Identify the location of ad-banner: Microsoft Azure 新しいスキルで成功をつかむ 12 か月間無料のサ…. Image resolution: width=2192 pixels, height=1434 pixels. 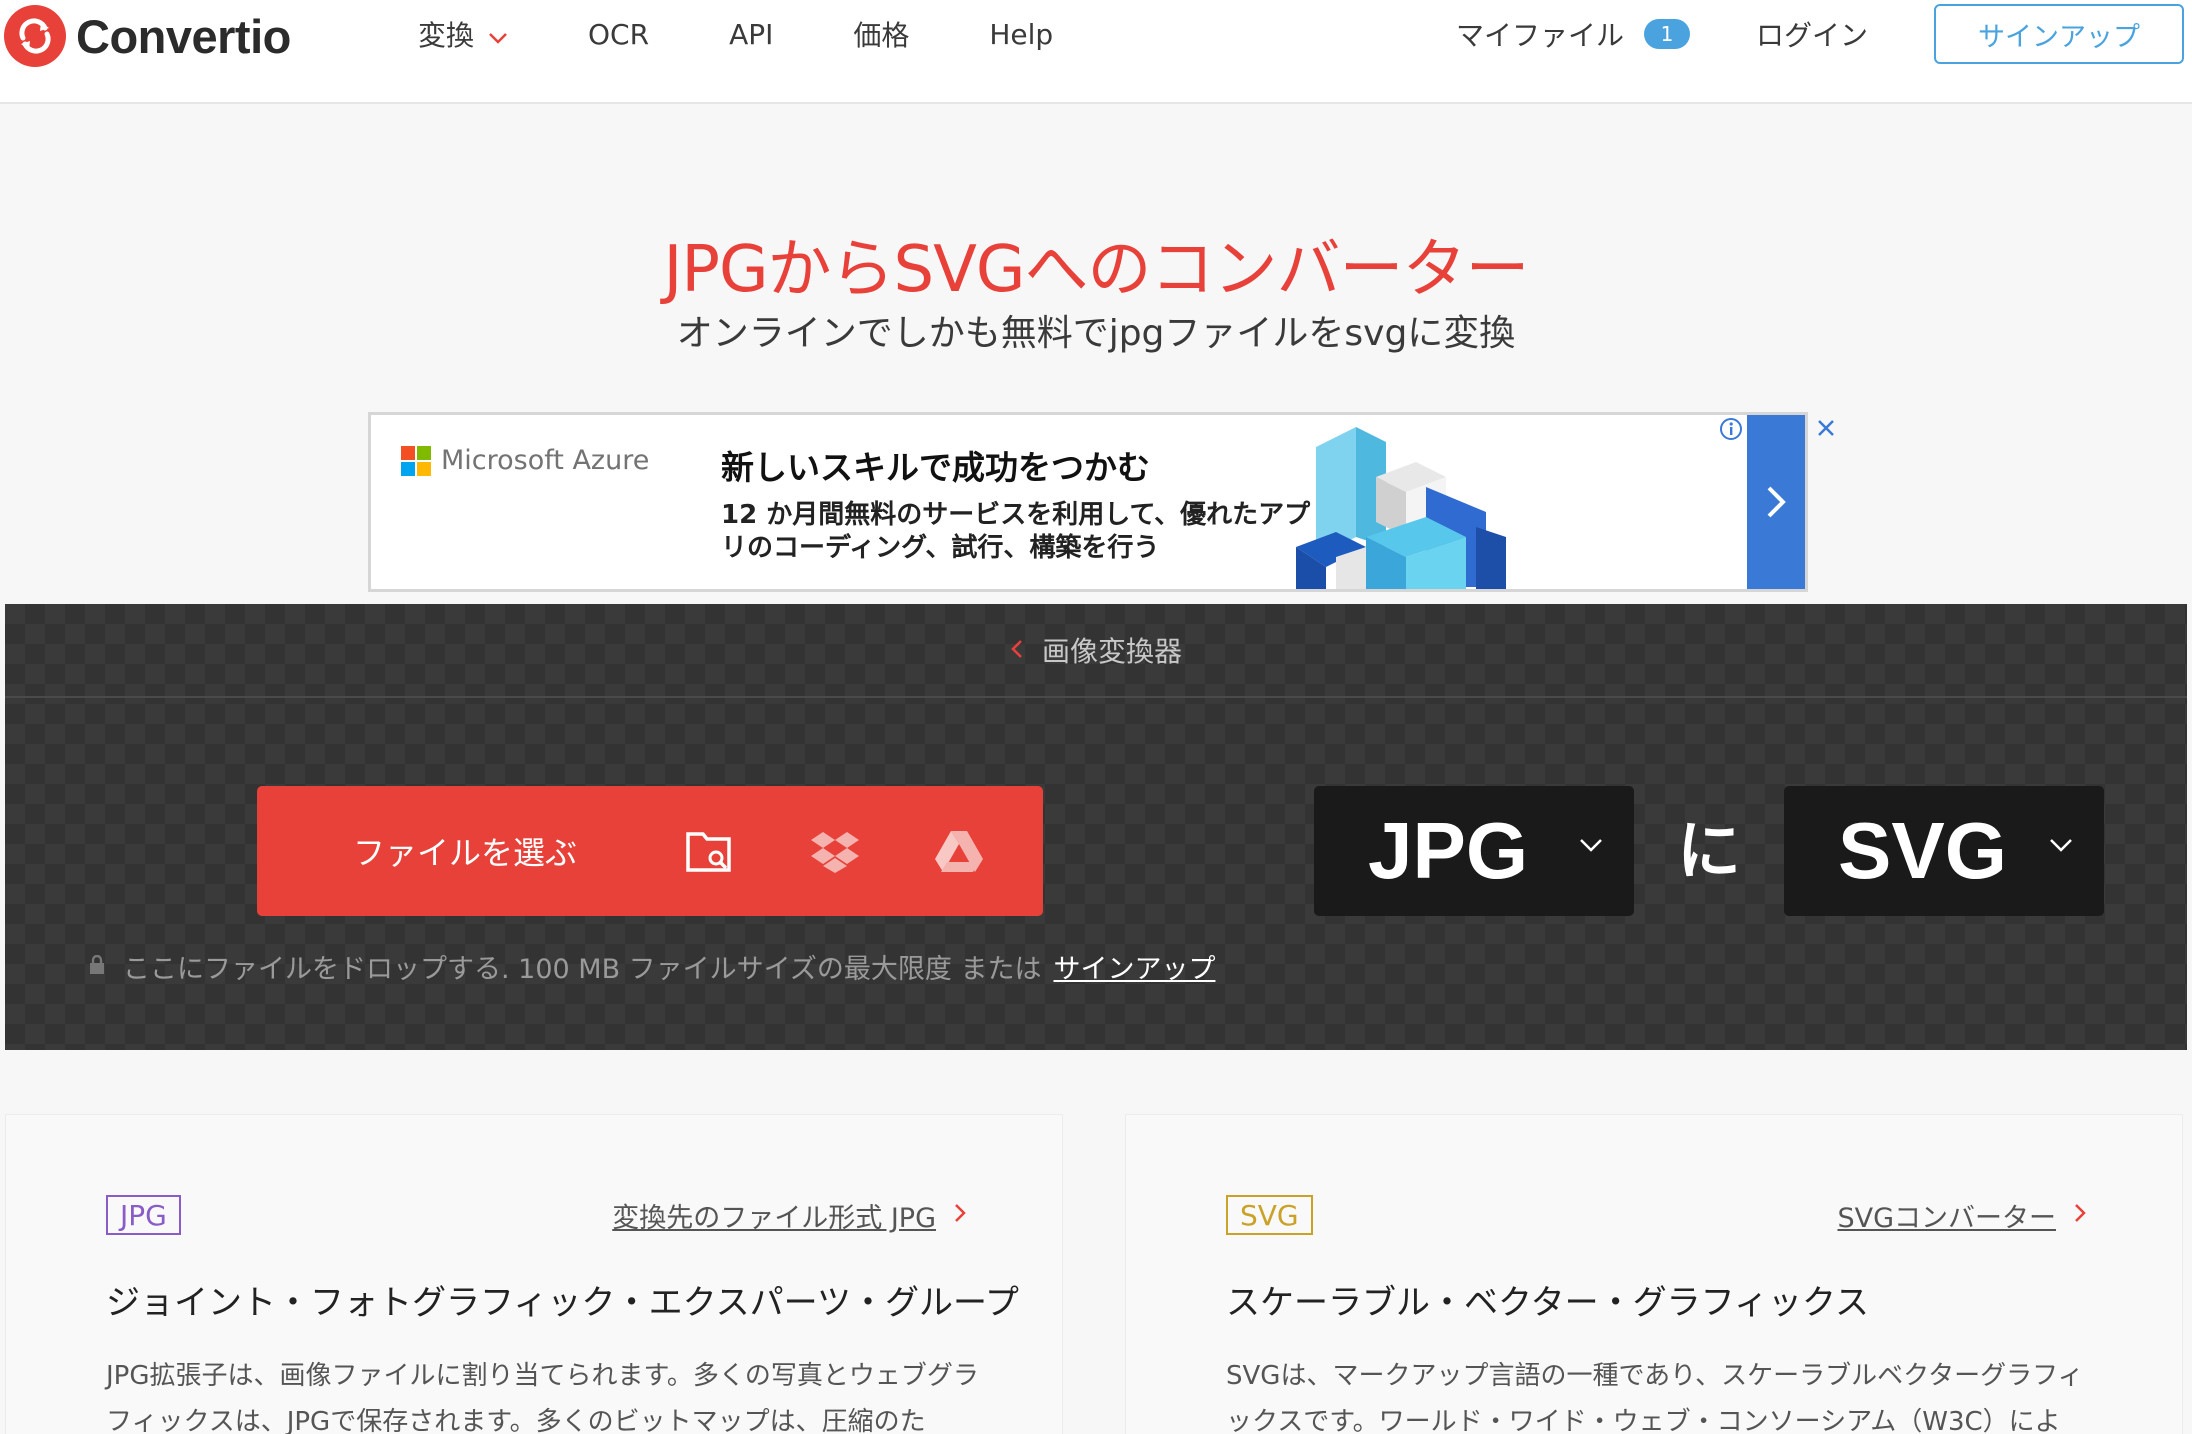
(1101, 502).